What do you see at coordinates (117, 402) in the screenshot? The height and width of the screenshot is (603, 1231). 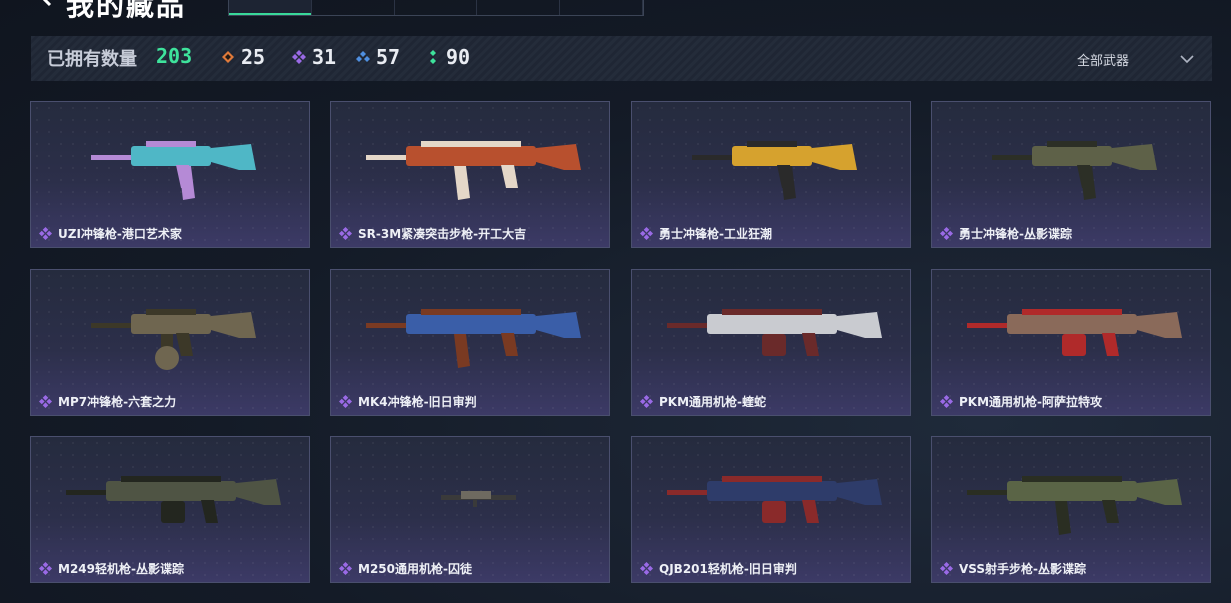 I see `item-name: MP7冲锋枪-六套之力` at bounding box center [117, 402].